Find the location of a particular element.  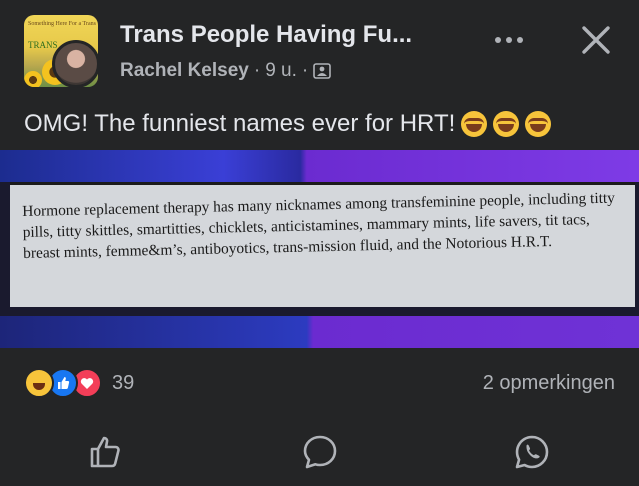

close-icon is located at coordinates (596, 40).